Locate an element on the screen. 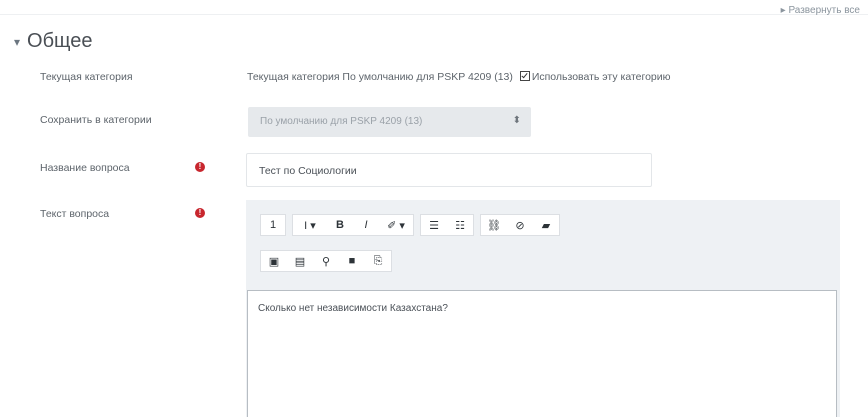 This screenshot has width=868, height=417. unlink-icon: ⊘ is located at coordinates (520, 225).